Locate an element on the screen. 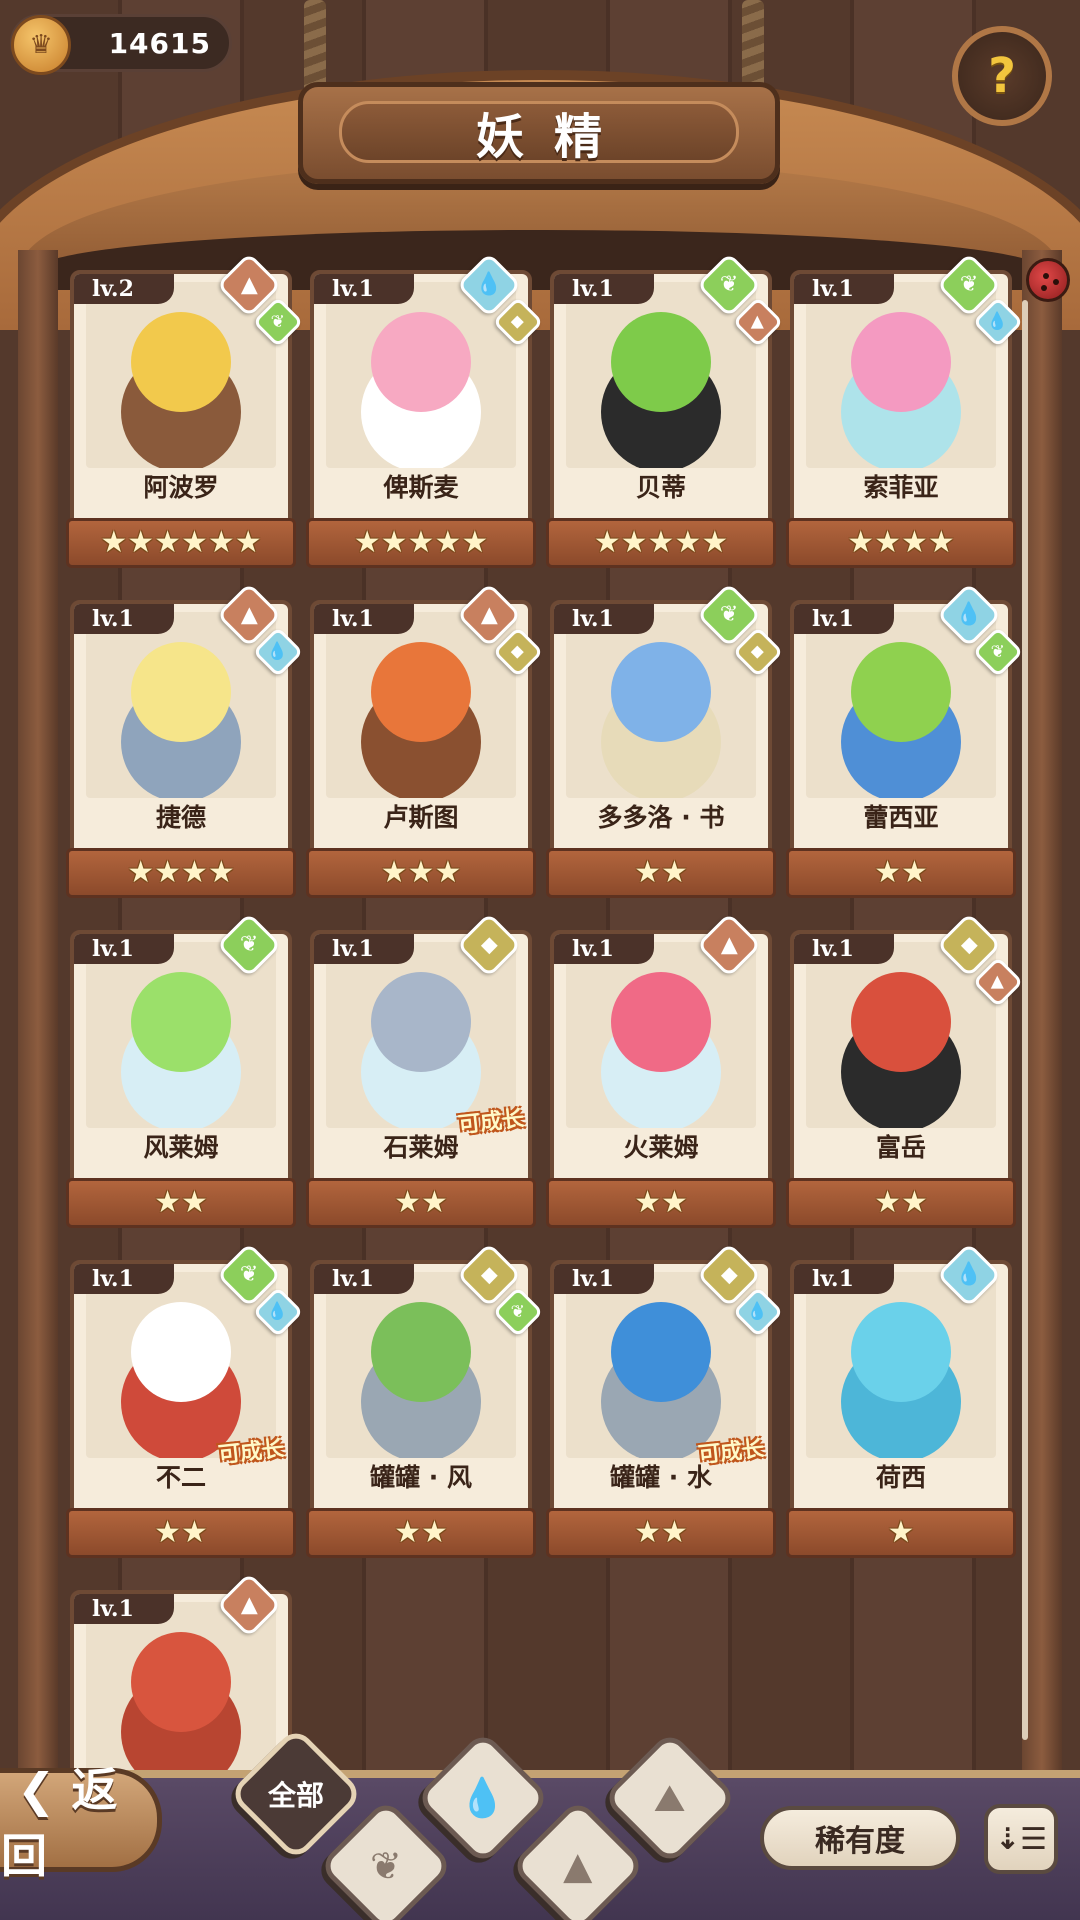  sort-icon: ⇣☰ is located at coordinates (1021, 1839).